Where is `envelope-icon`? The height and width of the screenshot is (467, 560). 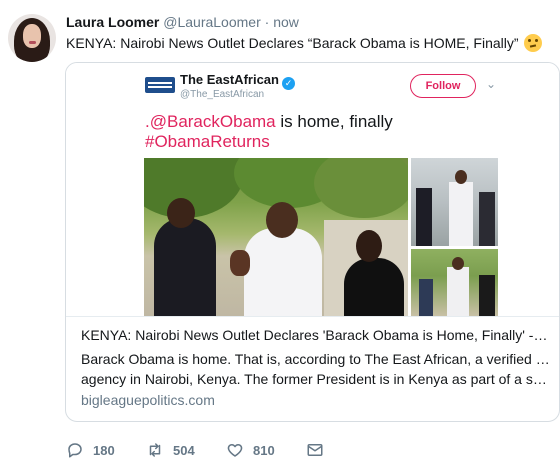
envelope-icon is located at coordinates (315, 450).